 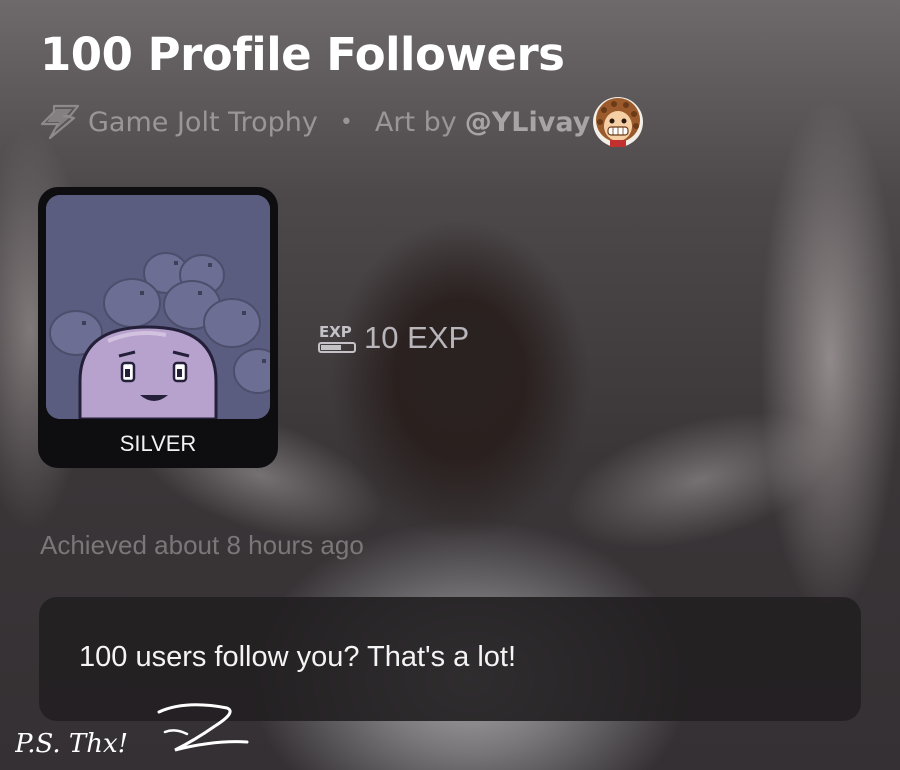 I want to click on trophy-art, so click(x=158, y=307).